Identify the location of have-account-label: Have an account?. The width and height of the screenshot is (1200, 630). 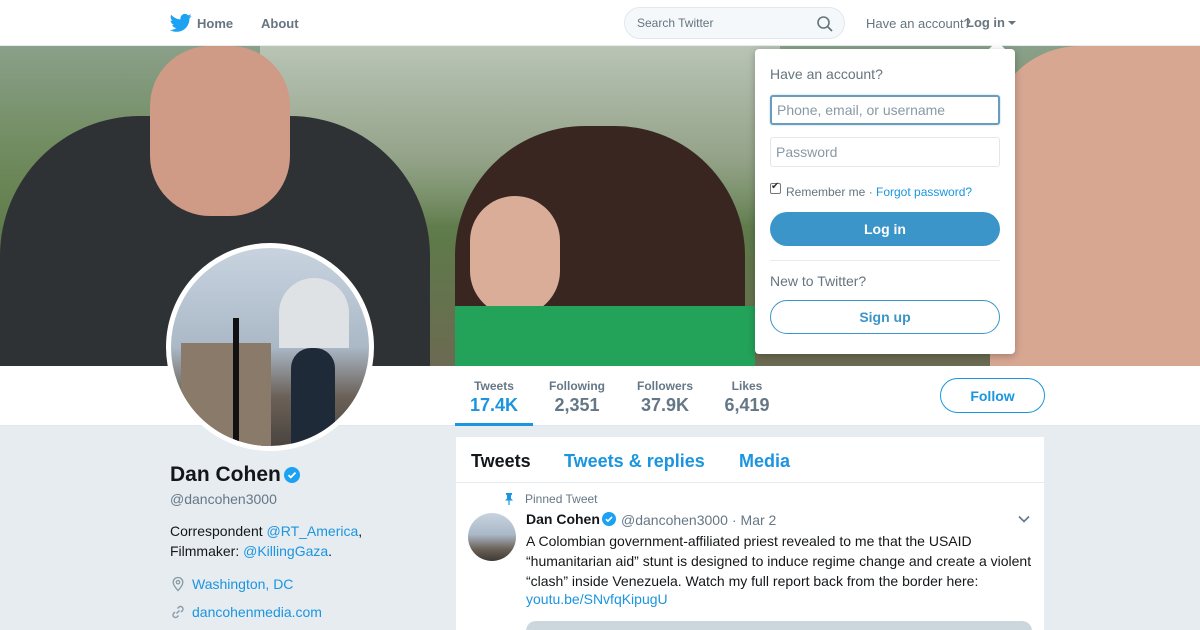
(918, 23).